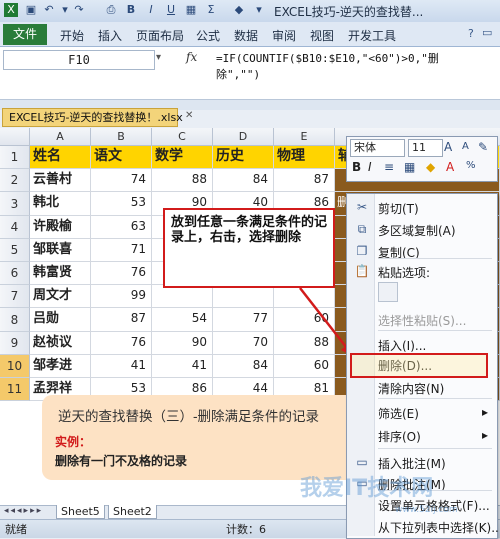  I want to click on align-center-icon: ≡, so click(389, 167).